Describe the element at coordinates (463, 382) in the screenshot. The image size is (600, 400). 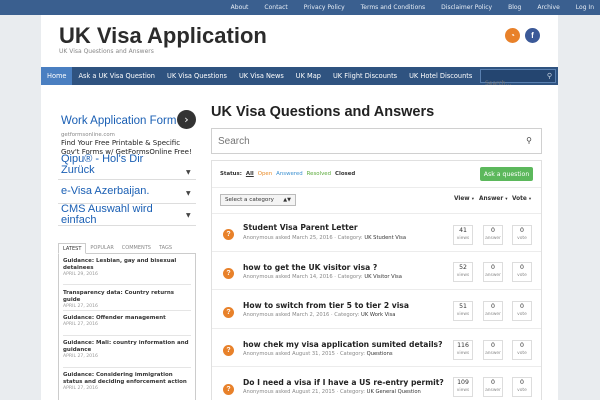
I see `views-number: 109` at that location.